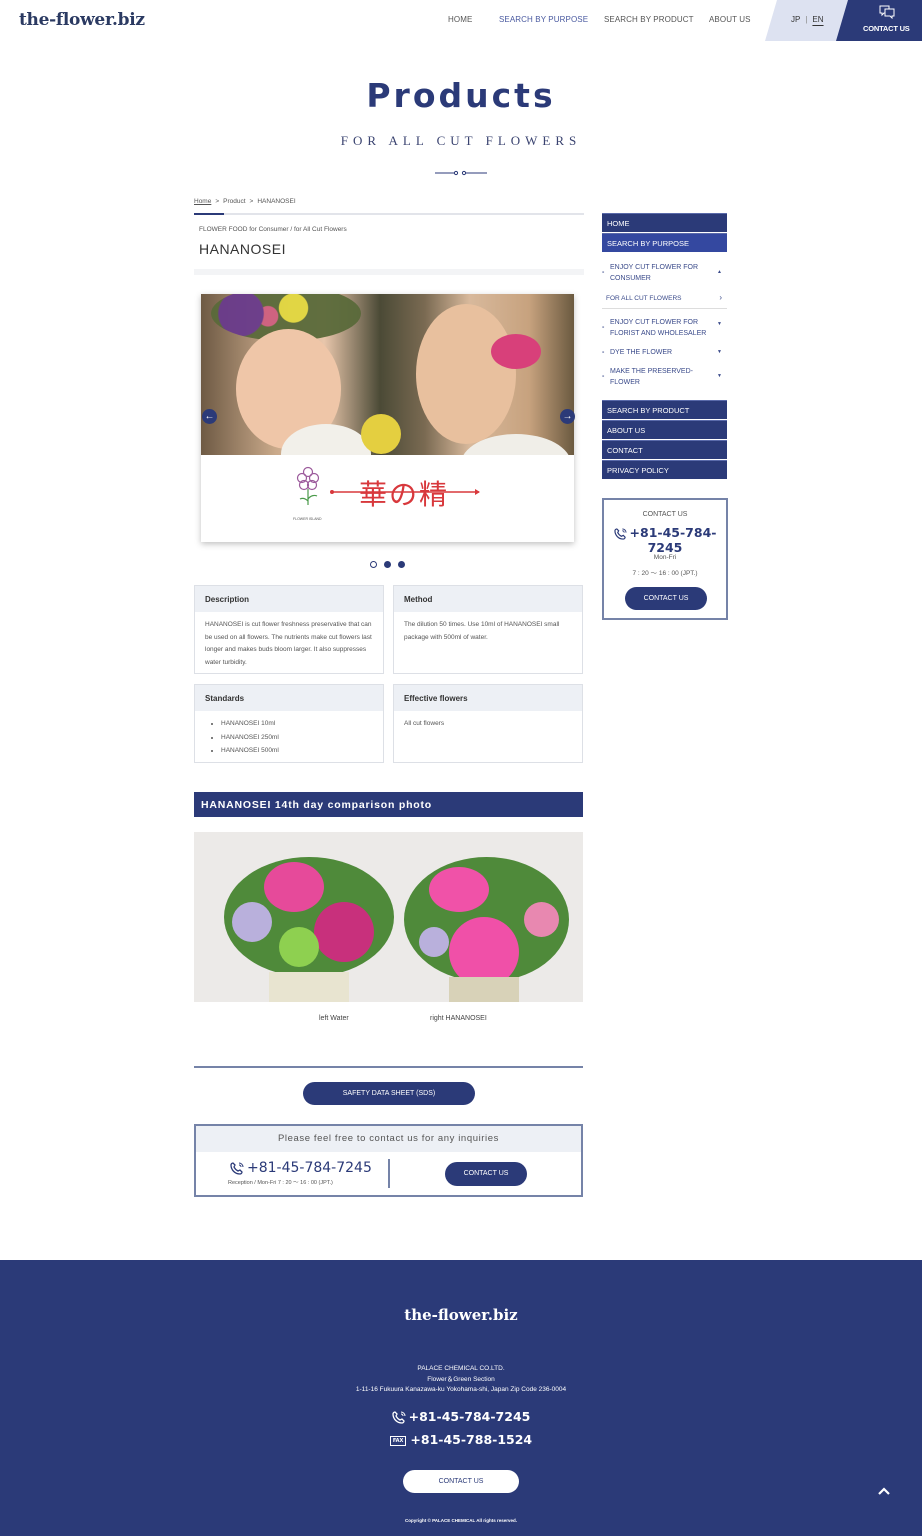 The width and height of the screenshot is (922, 1536). I want to click on inquiry-contact-button: CONTACT US, so click(486, 1174).